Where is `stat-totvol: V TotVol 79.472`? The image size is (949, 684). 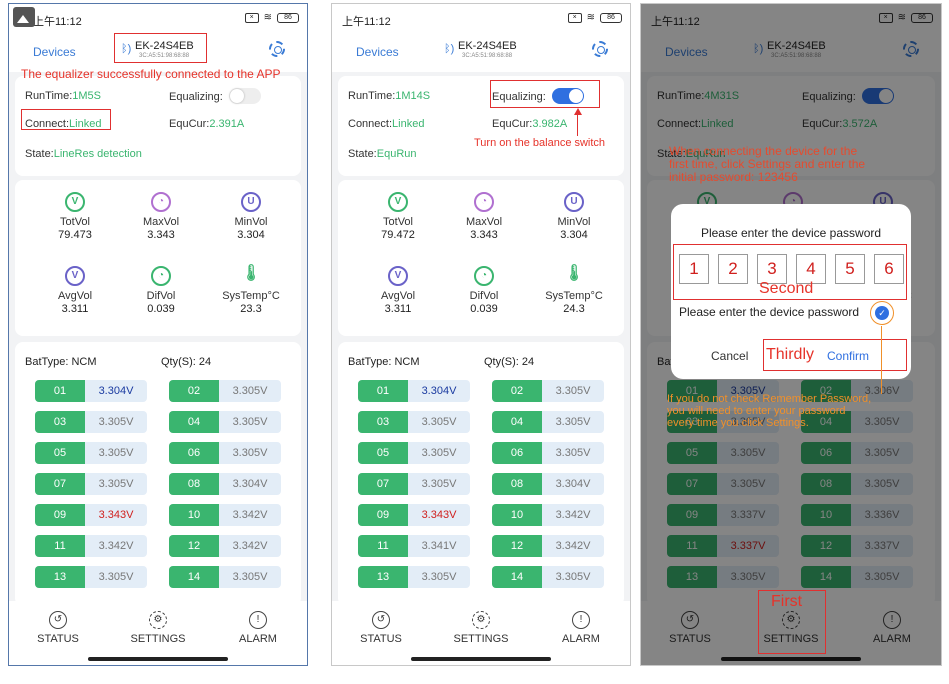 stat-totvol: V TotVol 79.472 is located at coordinates (398, 216).